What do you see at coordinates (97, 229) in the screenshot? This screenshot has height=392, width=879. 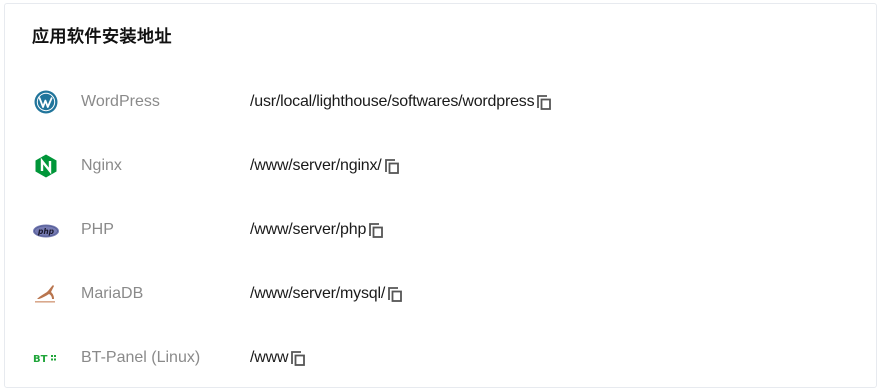 I see `app-name: PHP` at bounding box center [97, 229].